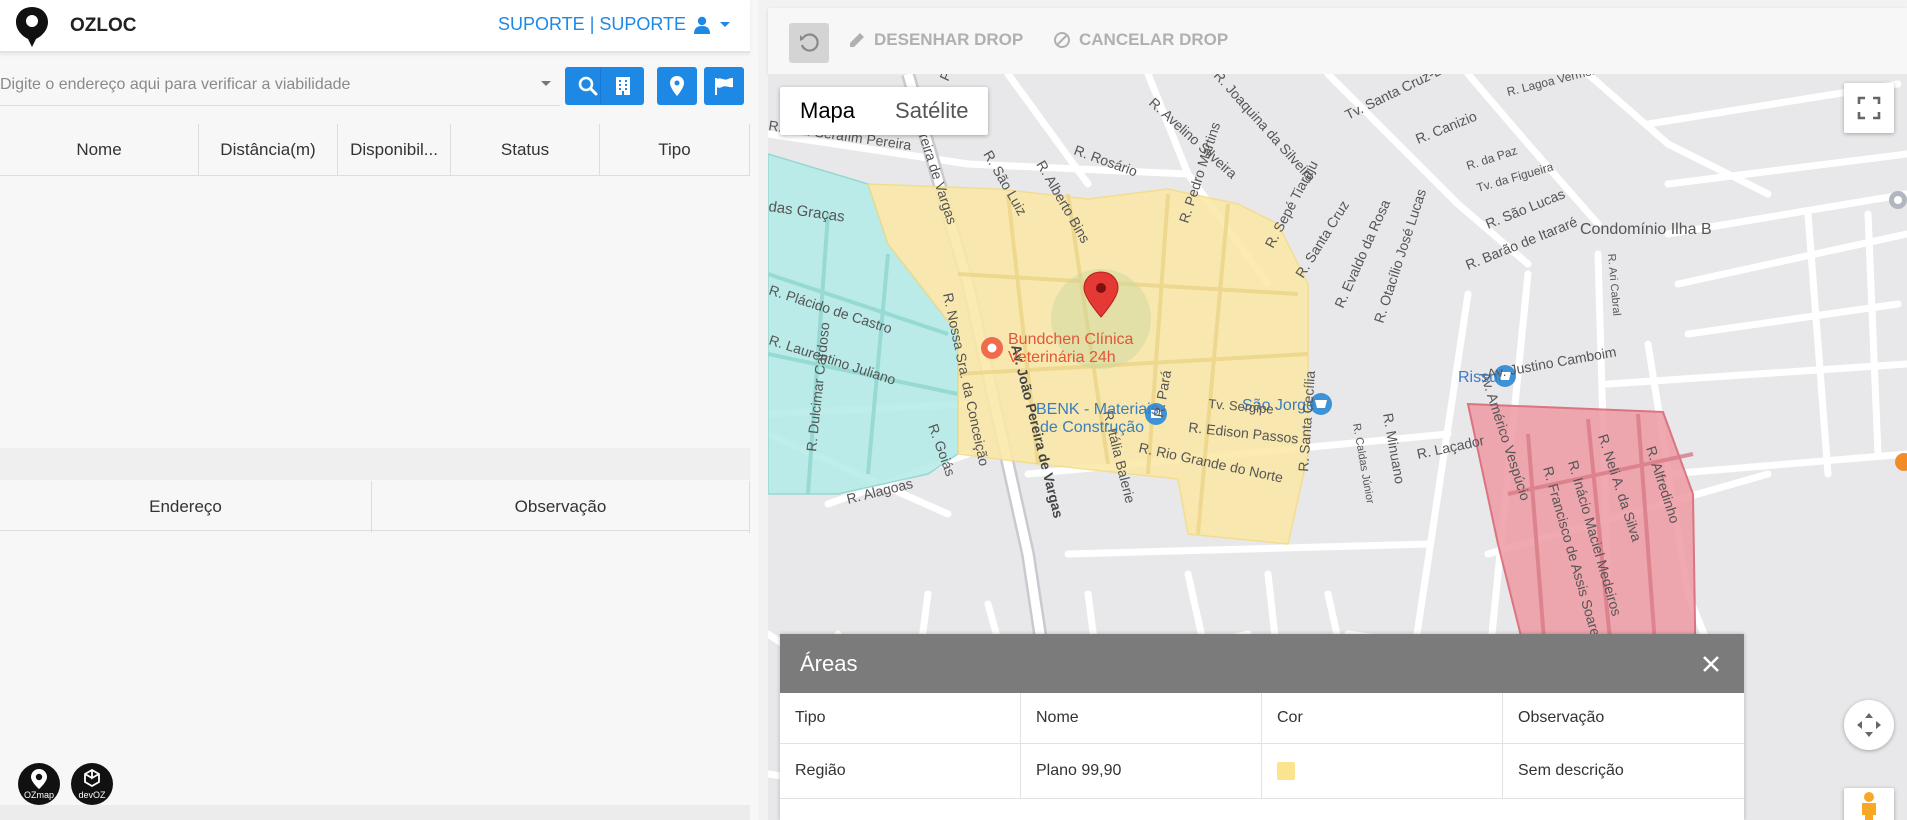 This screenshot has width=1907, height=820. What do you see at coordinates (1062, 40) in the screenshot?
I see `ban-icon` at bounding box center [1062, 40].